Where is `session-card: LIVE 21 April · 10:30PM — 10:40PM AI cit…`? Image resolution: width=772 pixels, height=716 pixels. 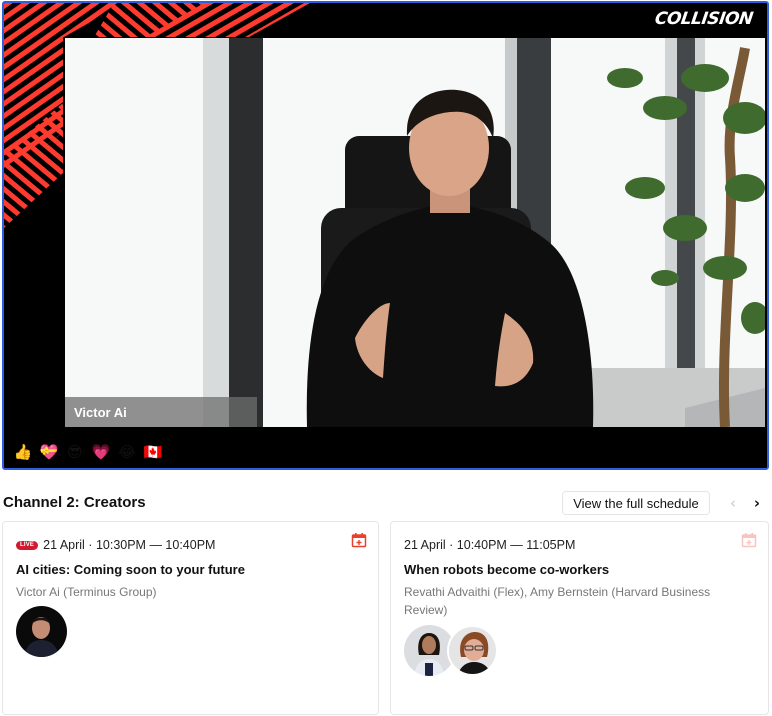
session-card: LIVE 21 April · 10:30PM — 10:40PM AI cit… is located at coordinates (190, 618).